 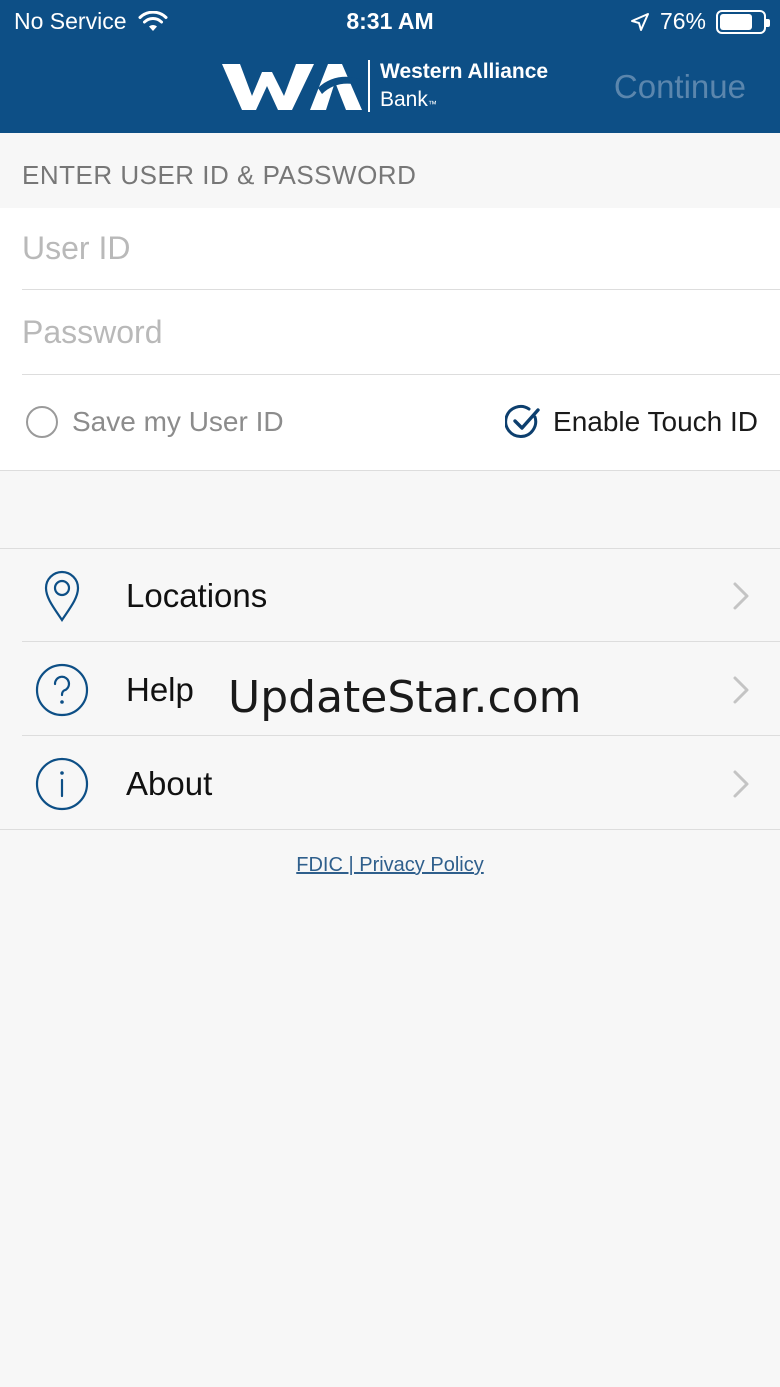 What do you see at coordinates (292, 87) in the screenshot?
I see `wa-logo-mark` at bounding box center [292, 87].